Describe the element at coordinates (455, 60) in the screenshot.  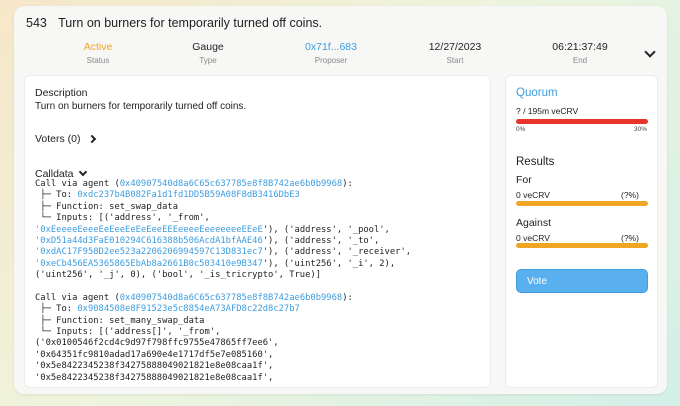
I see `meta-start-label: Start` at that location.